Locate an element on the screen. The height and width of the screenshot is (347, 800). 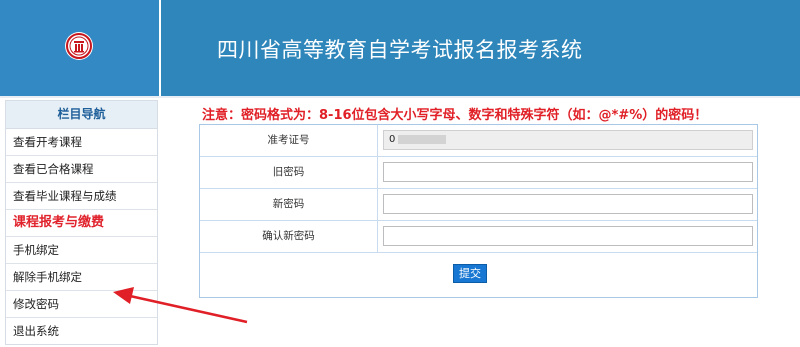
exam-id-label: 准考证号 is located at coordinates (289, 140).